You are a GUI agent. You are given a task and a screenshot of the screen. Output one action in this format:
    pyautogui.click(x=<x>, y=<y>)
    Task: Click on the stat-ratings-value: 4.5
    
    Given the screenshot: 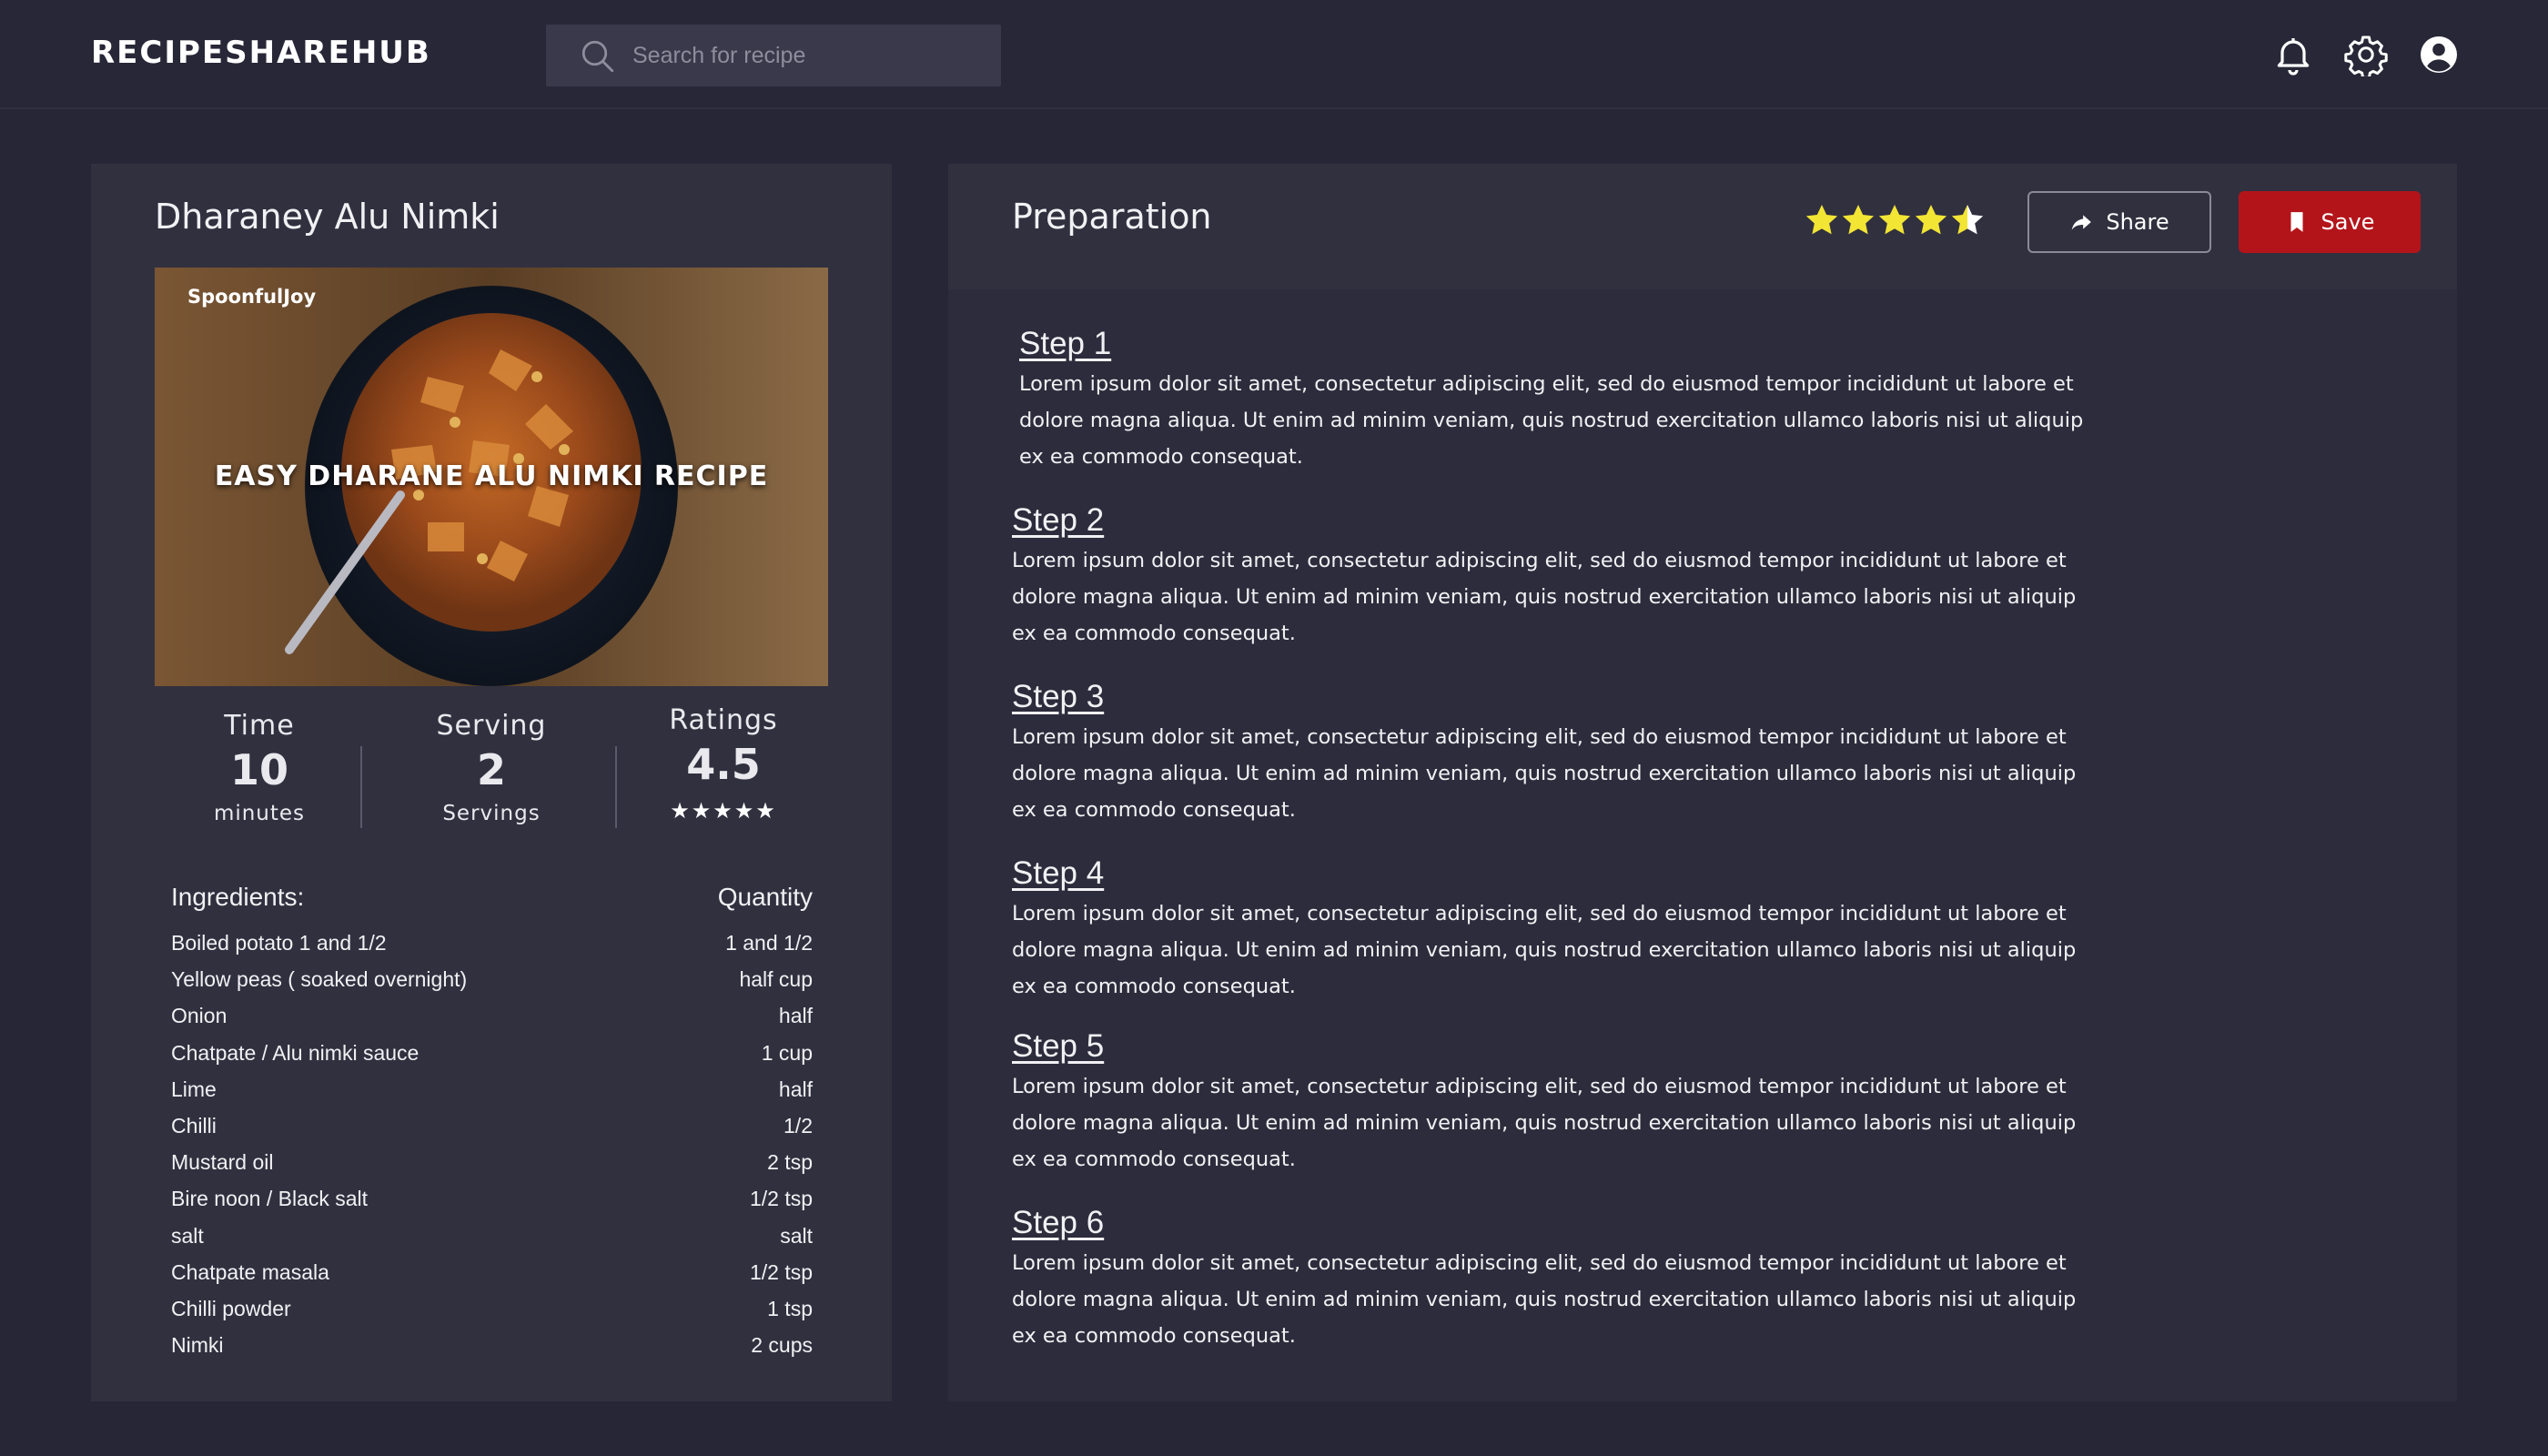 What is the action you would take?
    pyautogui.click(x=724, y=765)
    